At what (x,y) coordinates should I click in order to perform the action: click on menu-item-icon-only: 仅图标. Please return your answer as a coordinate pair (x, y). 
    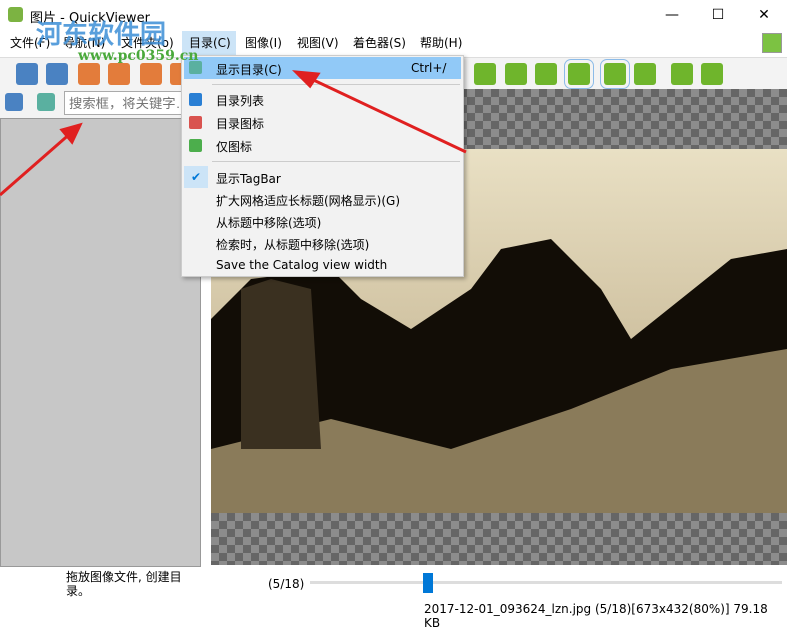
    Looking at the image, I should click on (234, 146).